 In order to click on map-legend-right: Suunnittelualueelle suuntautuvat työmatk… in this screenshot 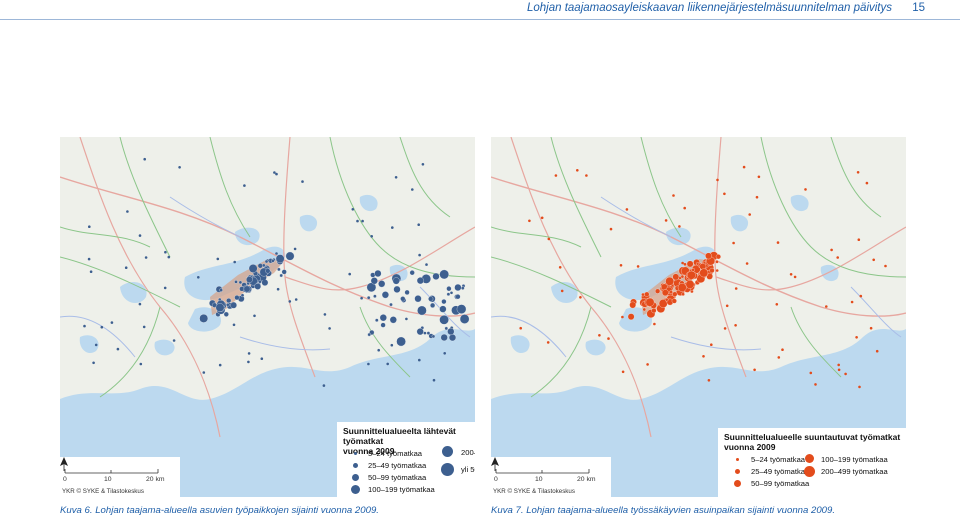, I will do `click(812, 462)`.